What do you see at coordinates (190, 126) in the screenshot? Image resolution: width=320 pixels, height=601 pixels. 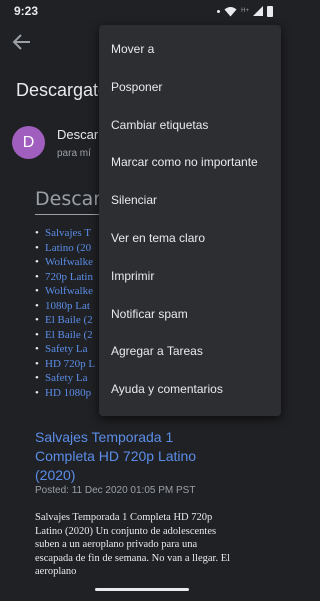 I see `menu-item-change-labels: Cambiar etiquetas` at bounding box center [190, 126].